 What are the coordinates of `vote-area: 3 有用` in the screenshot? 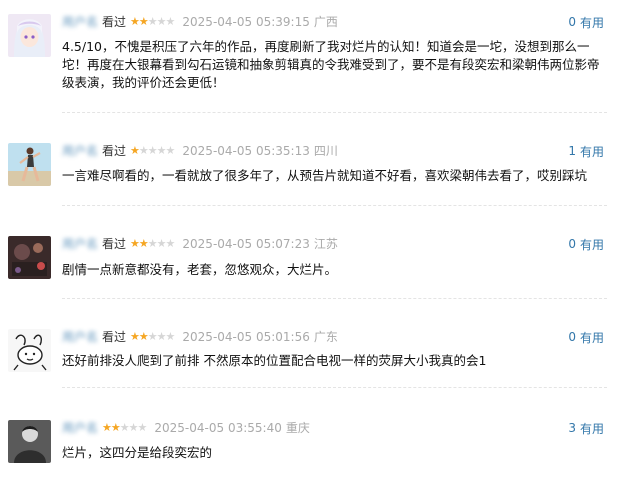 It's located at (586, 428).